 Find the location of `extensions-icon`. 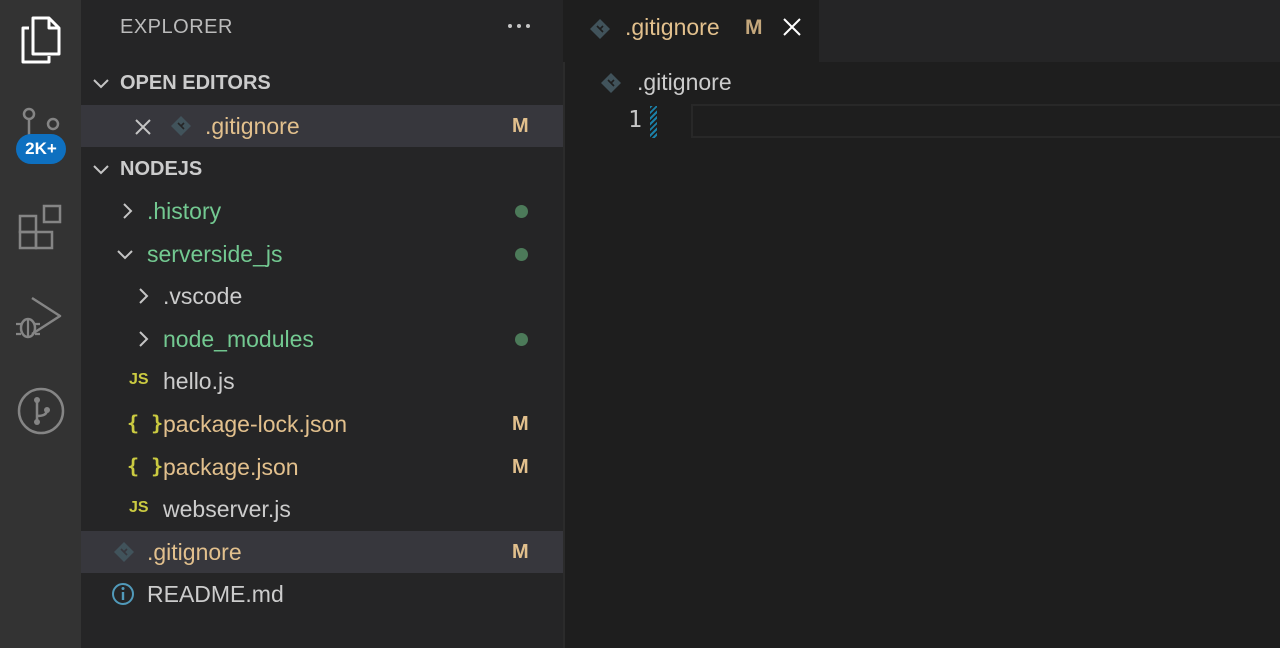

extensions-icon is located at coordinates (40, 227).